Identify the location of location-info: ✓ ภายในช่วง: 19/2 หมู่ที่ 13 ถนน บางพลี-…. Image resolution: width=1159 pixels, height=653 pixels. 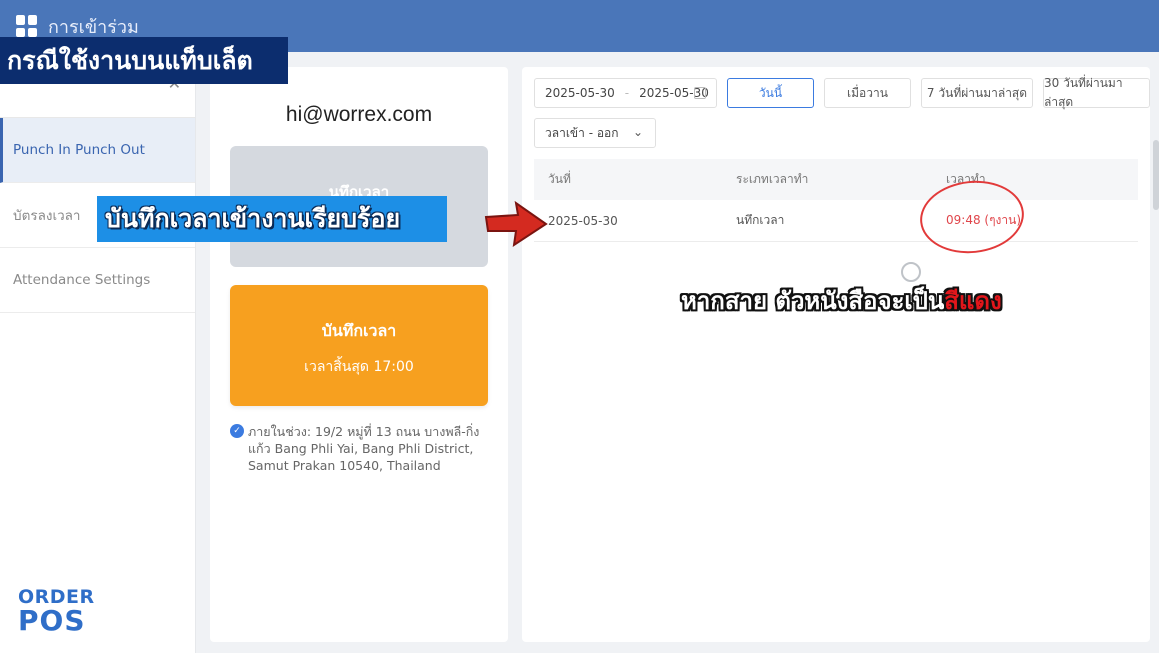
(361, 448).